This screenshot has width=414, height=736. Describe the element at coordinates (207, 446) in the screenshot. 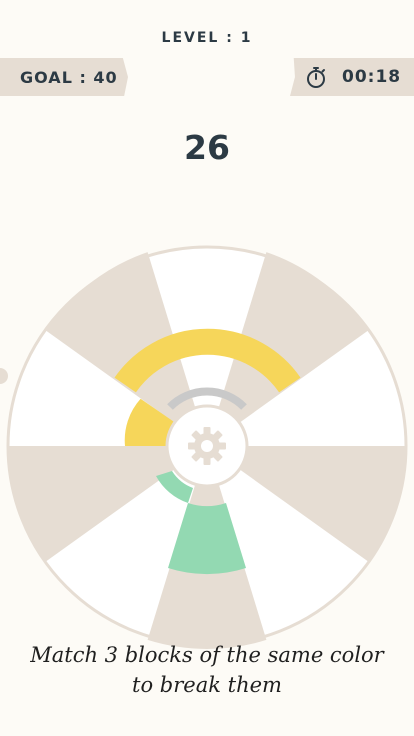

I see `gear-icon` at that location.